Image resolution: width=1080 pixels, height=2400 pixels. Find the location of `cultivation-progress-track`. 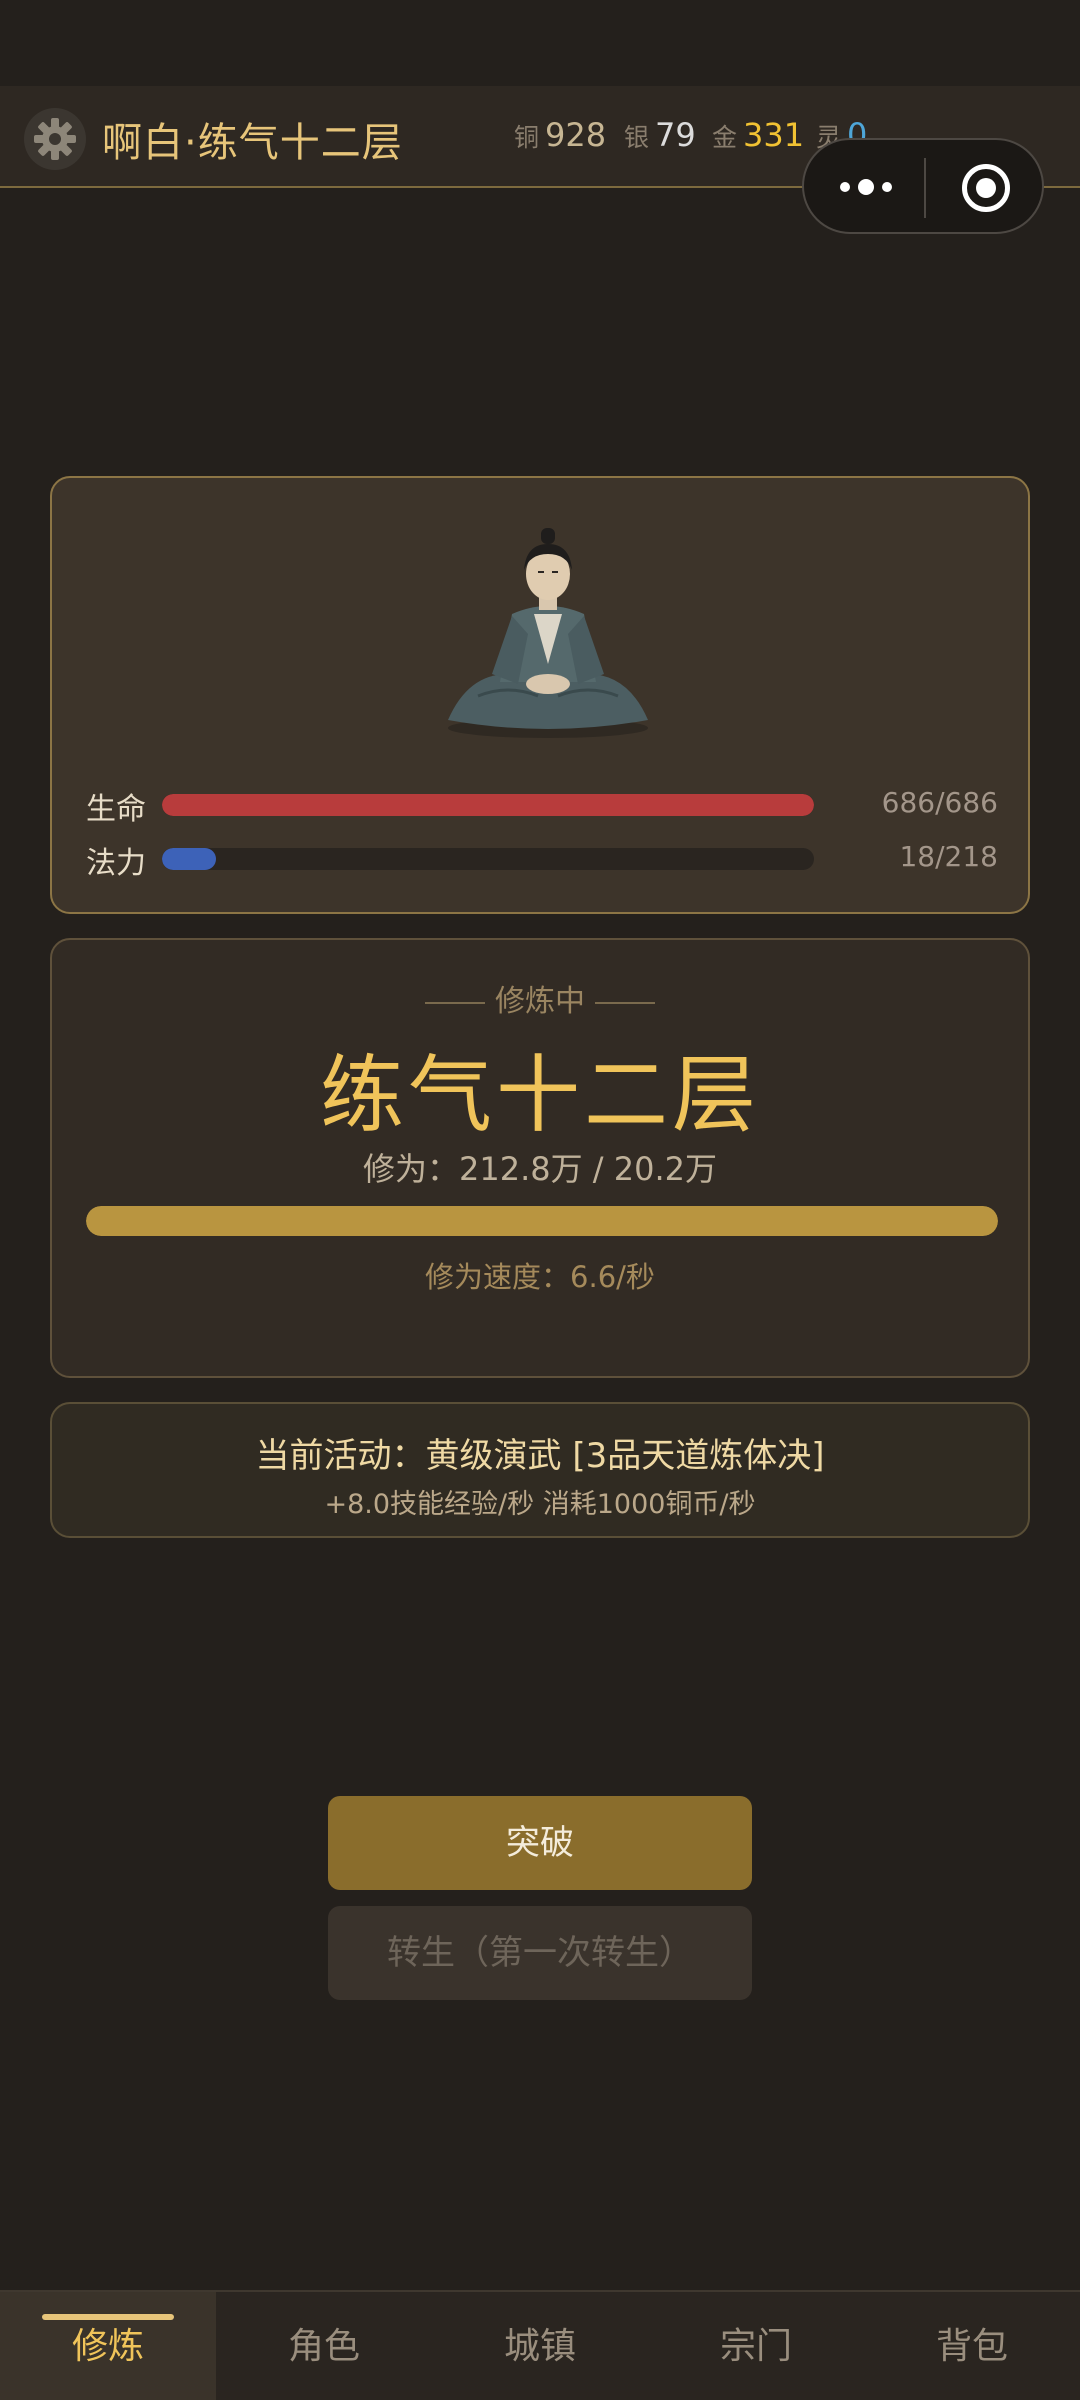

cultivation-progress-track is located at coordinates (542, 1221).